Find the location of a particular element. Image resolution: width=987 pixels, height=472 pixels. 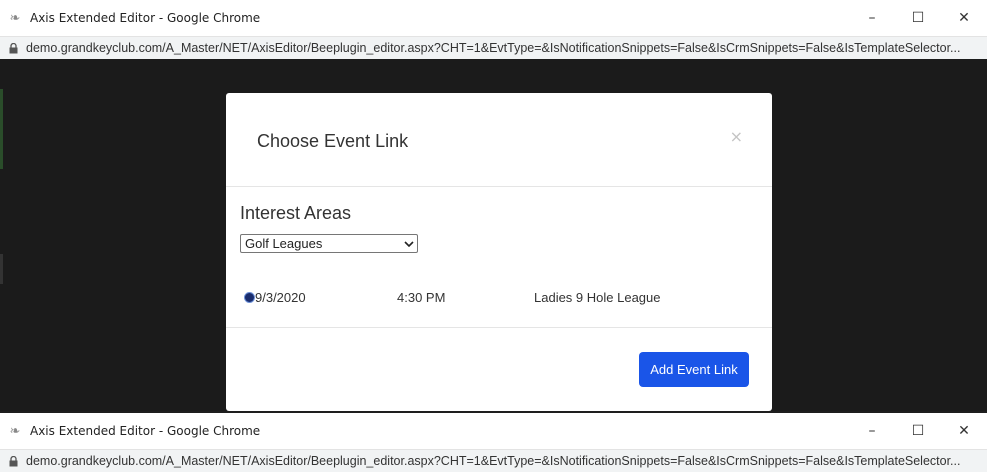

event-date: 9/3/2020 is located at coordinates (280, 297).